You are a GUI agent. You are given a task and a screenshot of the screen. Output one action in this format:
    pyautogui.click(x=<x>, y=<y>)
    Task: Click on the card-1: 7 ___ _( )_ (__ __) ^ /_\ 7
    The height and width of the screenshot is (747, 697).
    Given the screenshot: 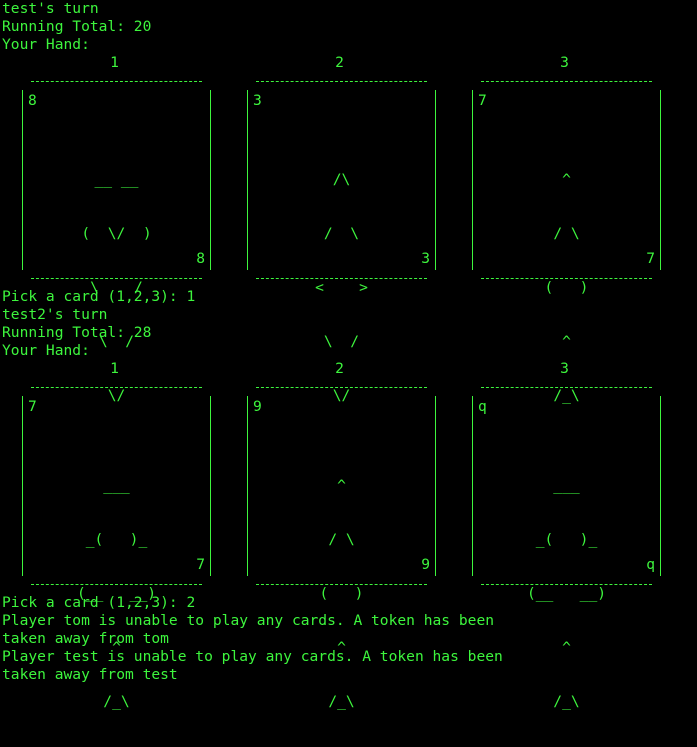 What is the action you would take?
    pyautogui.click(x=116, y=548)
    